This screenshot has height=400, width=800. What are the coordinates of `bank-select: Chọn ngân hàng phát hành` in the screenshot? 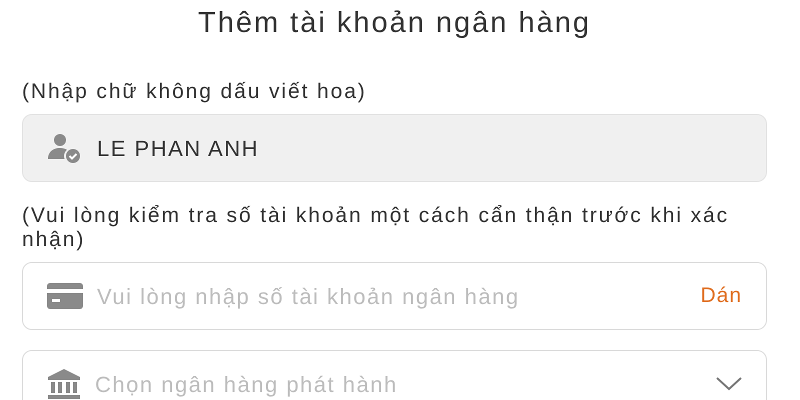 It's located at (394, 375).